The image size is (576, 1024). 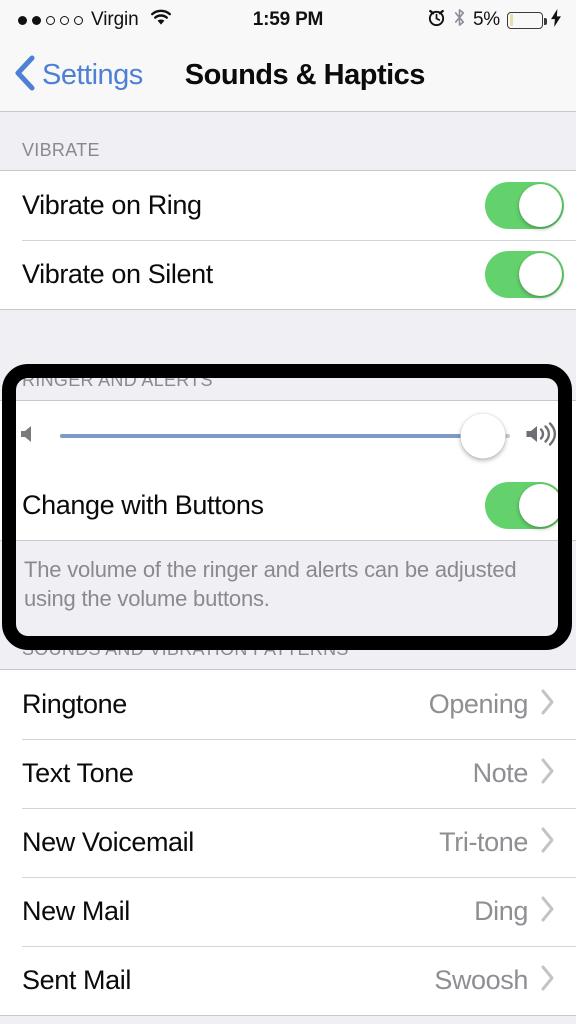 What do you see at coordinates (527, 20) in the screenshot?
I see `battery-icon` at bounding box center [527, 20].